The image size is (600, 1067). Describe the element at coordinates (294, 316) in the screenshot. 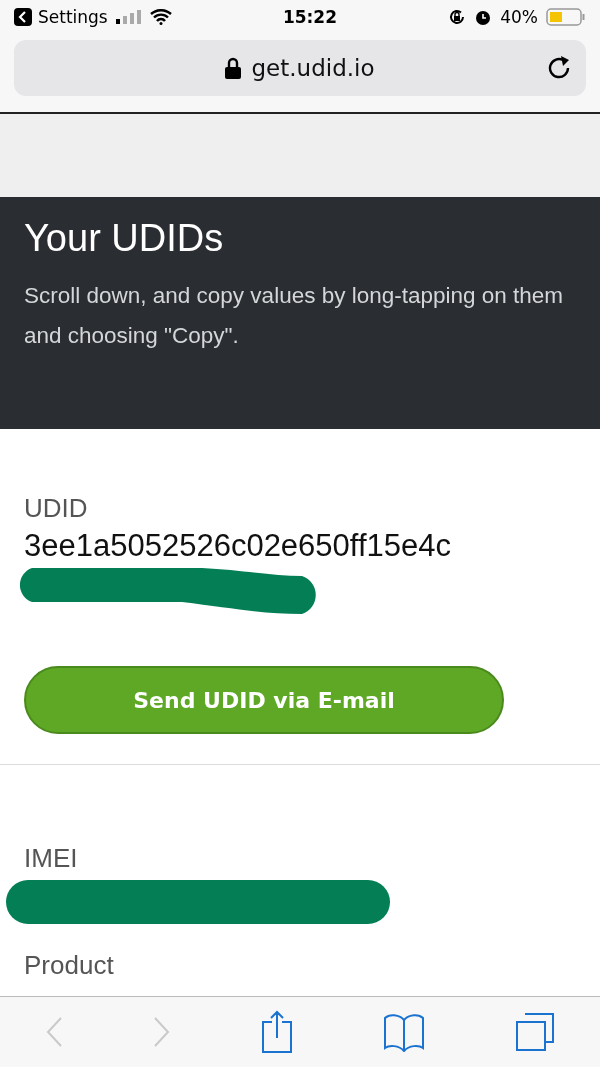

I see `page-subtitle: Scroll down, and copy values by long-tapping on them and choosing "Copy".` at that location.